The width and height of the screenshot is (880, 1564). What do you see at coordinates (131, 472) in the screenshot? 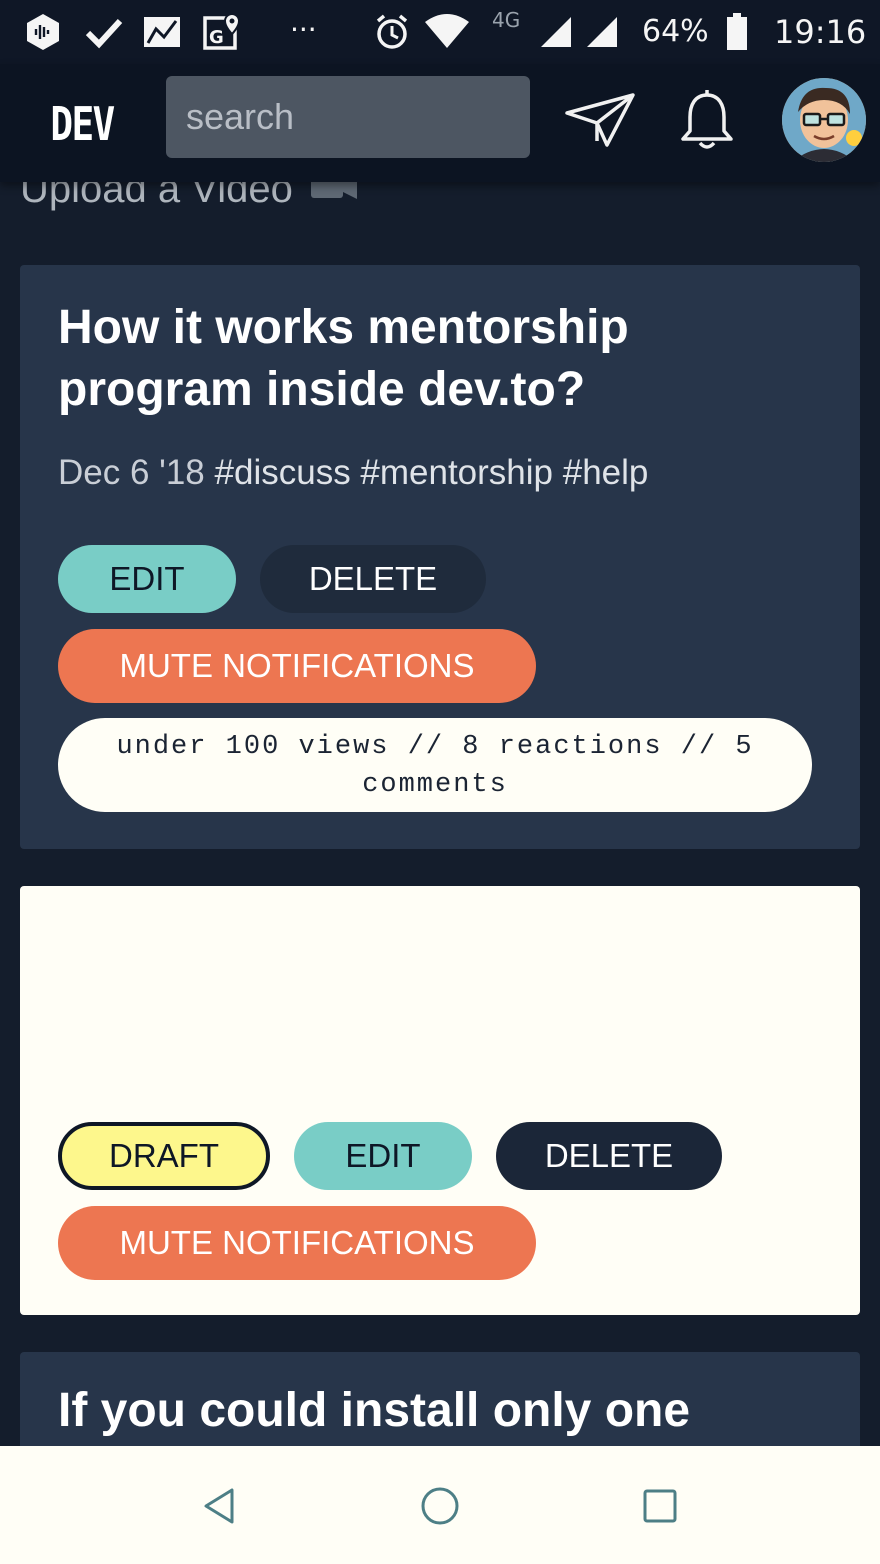
I see `article-date: Dec 6 '18` at bounding box center [131, 472].